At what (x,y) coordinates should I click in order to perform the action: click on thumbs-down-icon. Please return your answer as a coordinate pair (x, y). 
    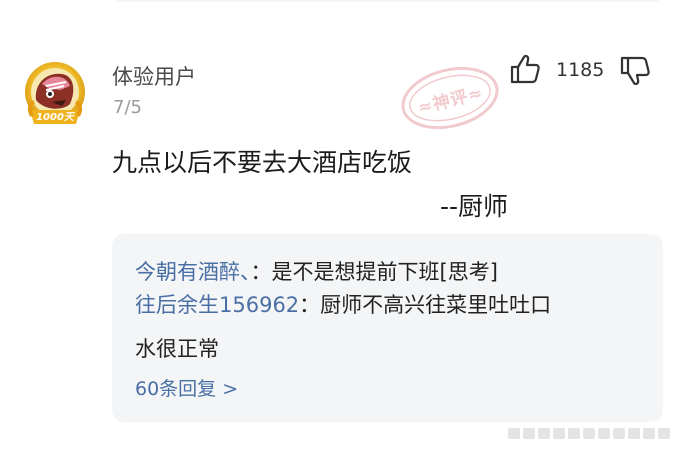
    Looking at the image, I should click on (635, 71).